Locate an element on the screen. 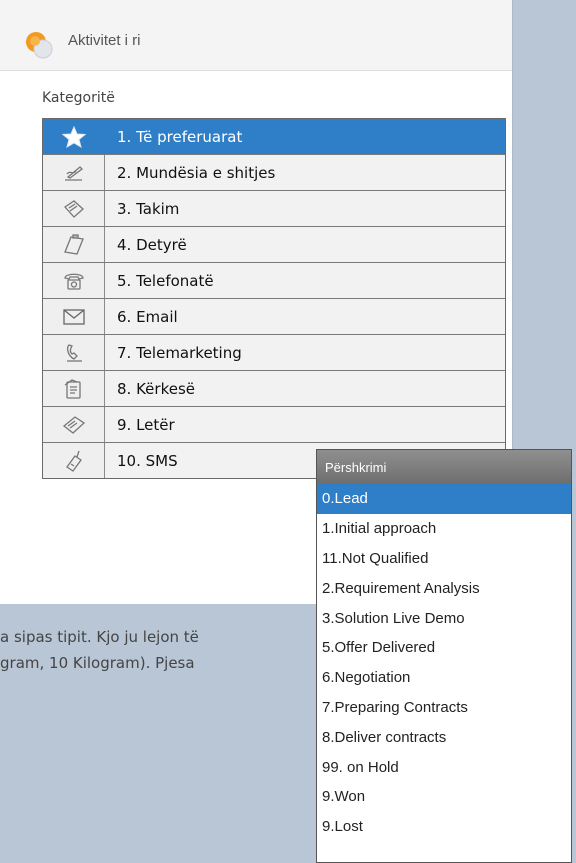 The width and height of the screenshot is (576, 863). dropdown-option: 11.Not Qualified is located at coordinates (444, 559).